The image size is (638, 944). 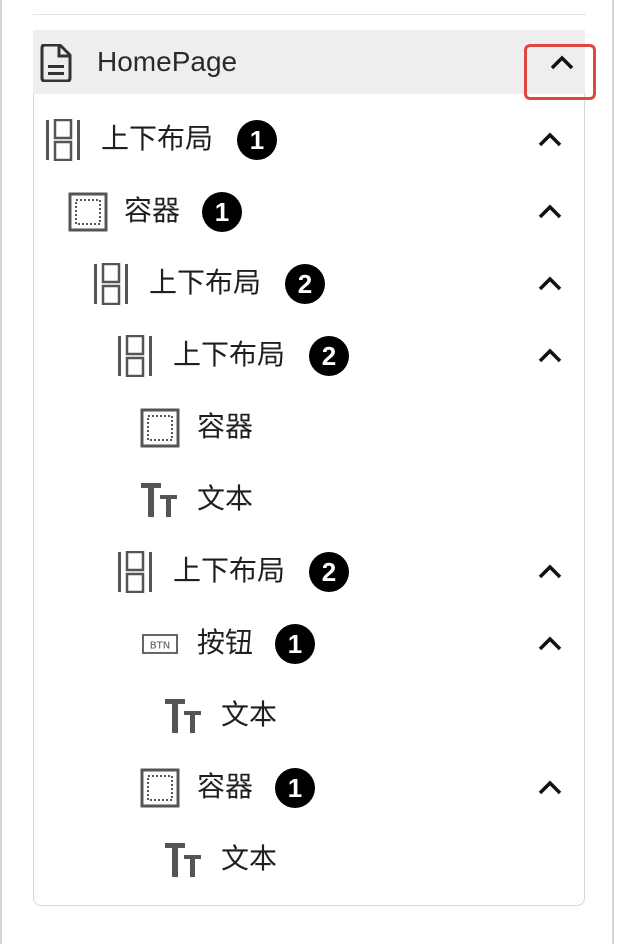 I want to click on tree-item-label: 按钮, so click(x=225, y=642).